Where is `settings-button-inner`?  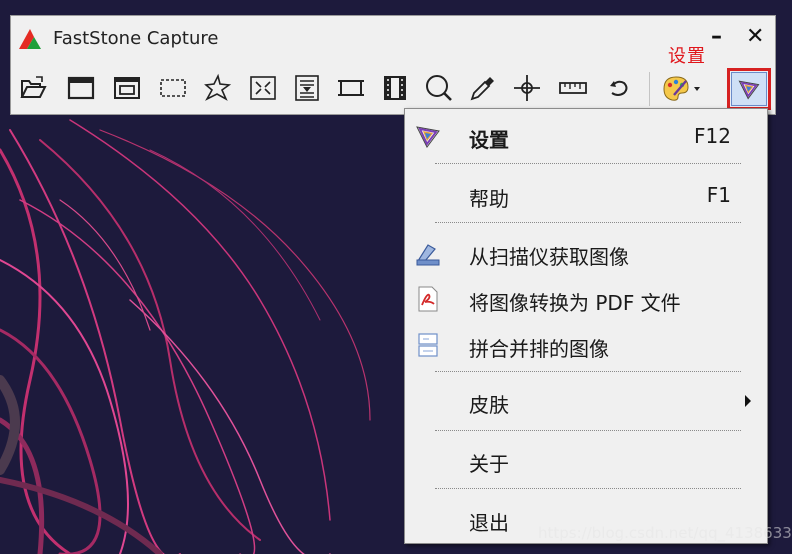
settings-button-inner is located at coordinates (749, 89).